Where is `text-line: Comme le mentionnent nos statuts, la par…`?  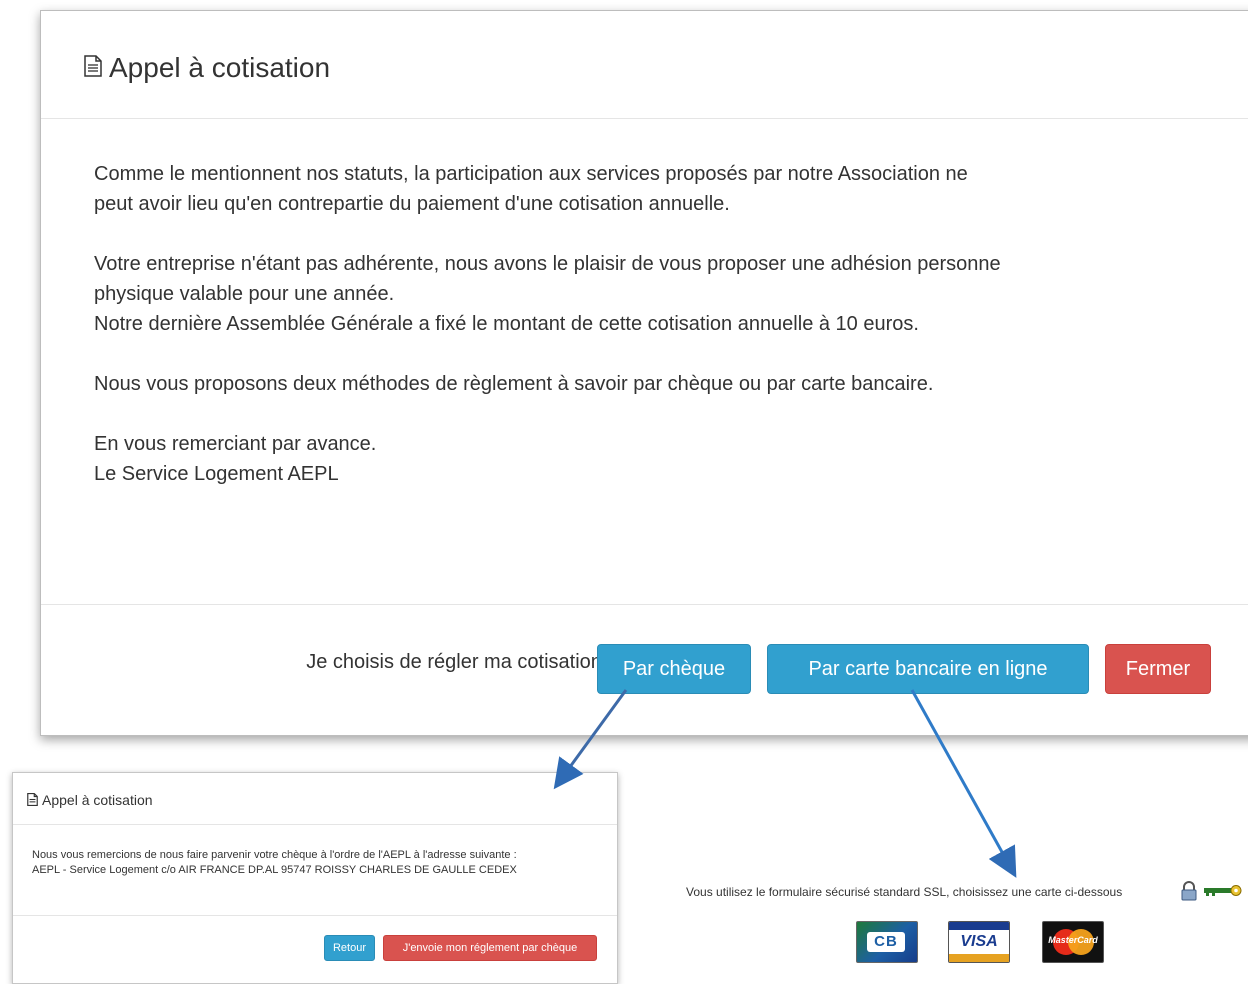
text-line: Comme le mentionnent nos statuts, la par… is located at coordinates (531, 174).